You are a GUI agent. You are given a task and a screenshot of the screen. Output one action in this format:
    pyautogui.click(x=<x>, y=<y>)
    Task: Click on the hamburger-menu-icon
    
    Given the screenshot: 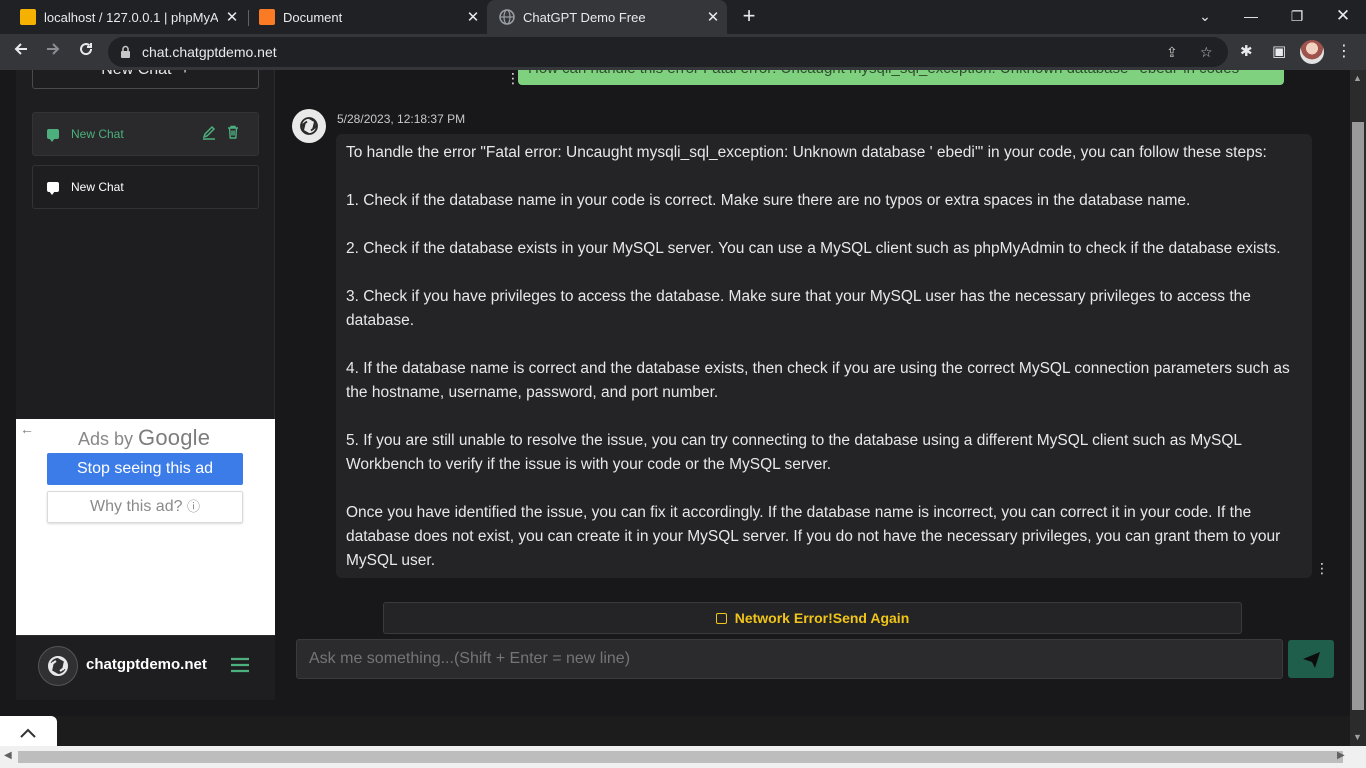 What is the action you would take?
    pyautogui.click(x=240, y=665)
    